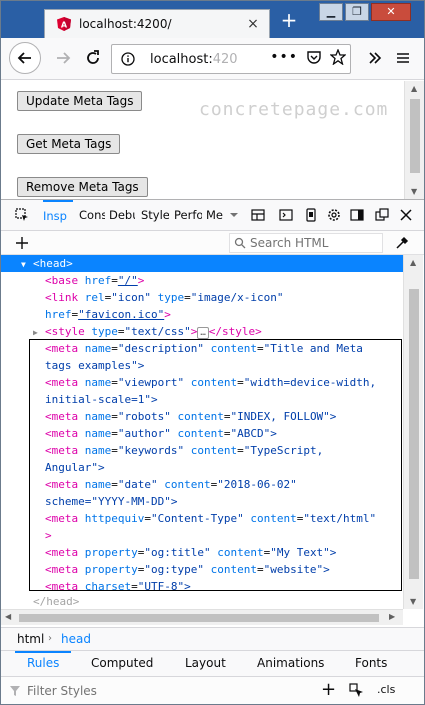  Describe the element at coordinates (161, 433) in the screenshot. I see `node-meta-author: <meta name="author" content="ABCD">` at that location.